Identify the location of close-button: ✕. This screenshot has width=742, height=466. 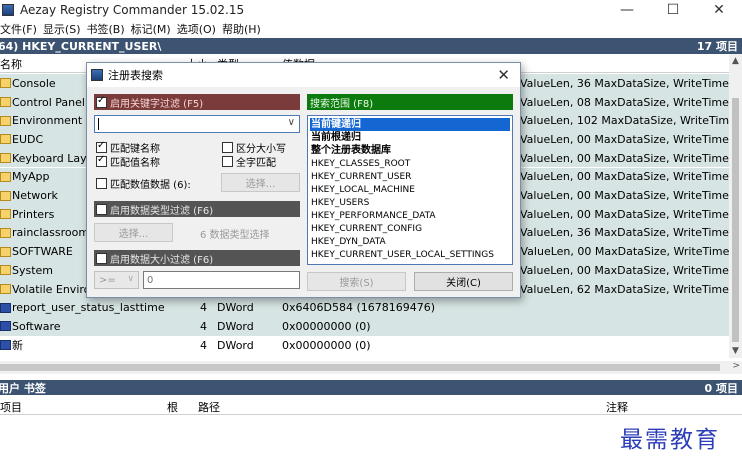
(719, 10).